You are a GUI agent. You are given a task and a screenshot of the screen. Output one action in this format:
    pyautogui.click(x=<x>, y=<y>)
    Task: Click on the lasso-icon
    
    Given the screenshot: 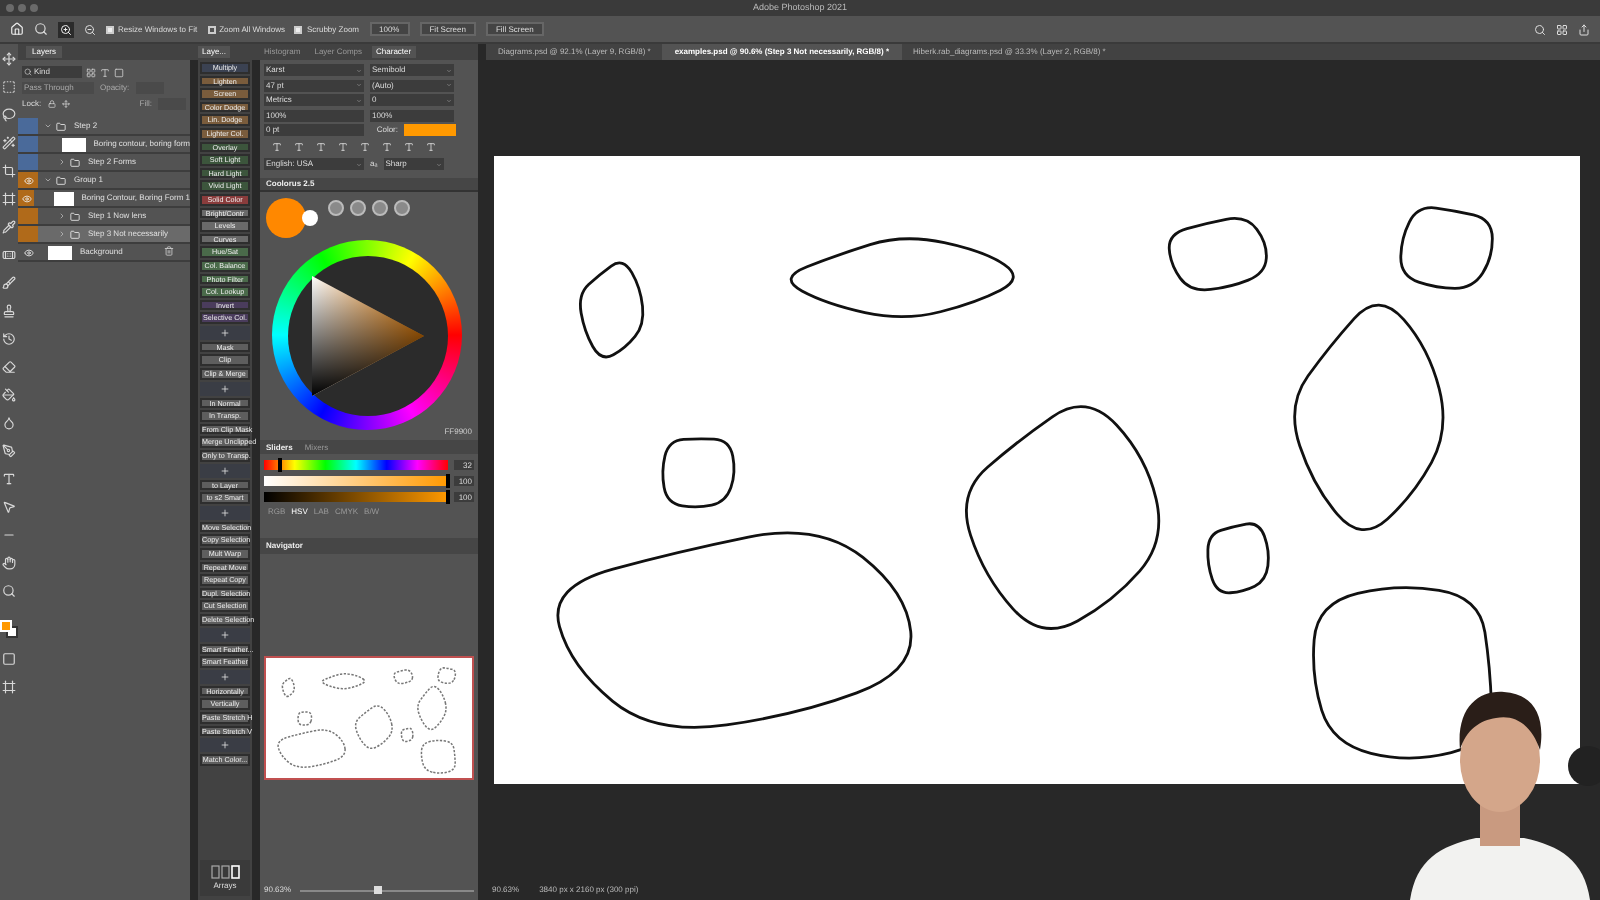 What is the action you would take?
    pyautogui.click(x=9, y=115)
    